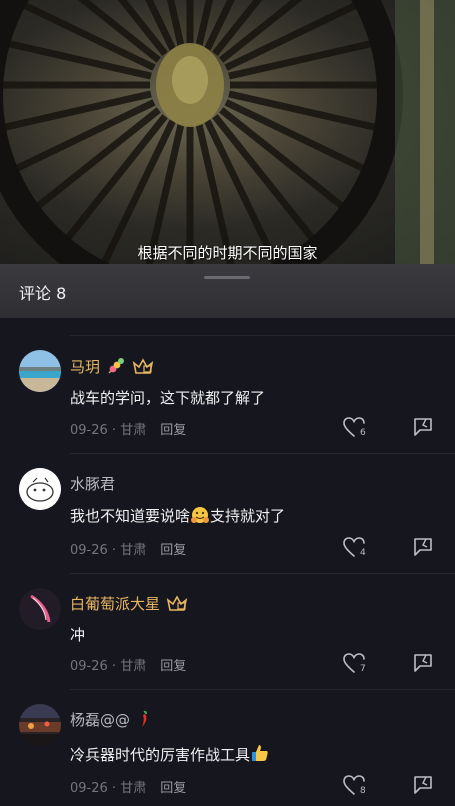 The width and height of the screenshot is (455, 806). What do you see at coordinates (227, 632) in the screenshot?
I see `comment-item: 白葡萄派大星 冲 09-26 · 甘肃 回复 7` at bounding box center [227, 632].